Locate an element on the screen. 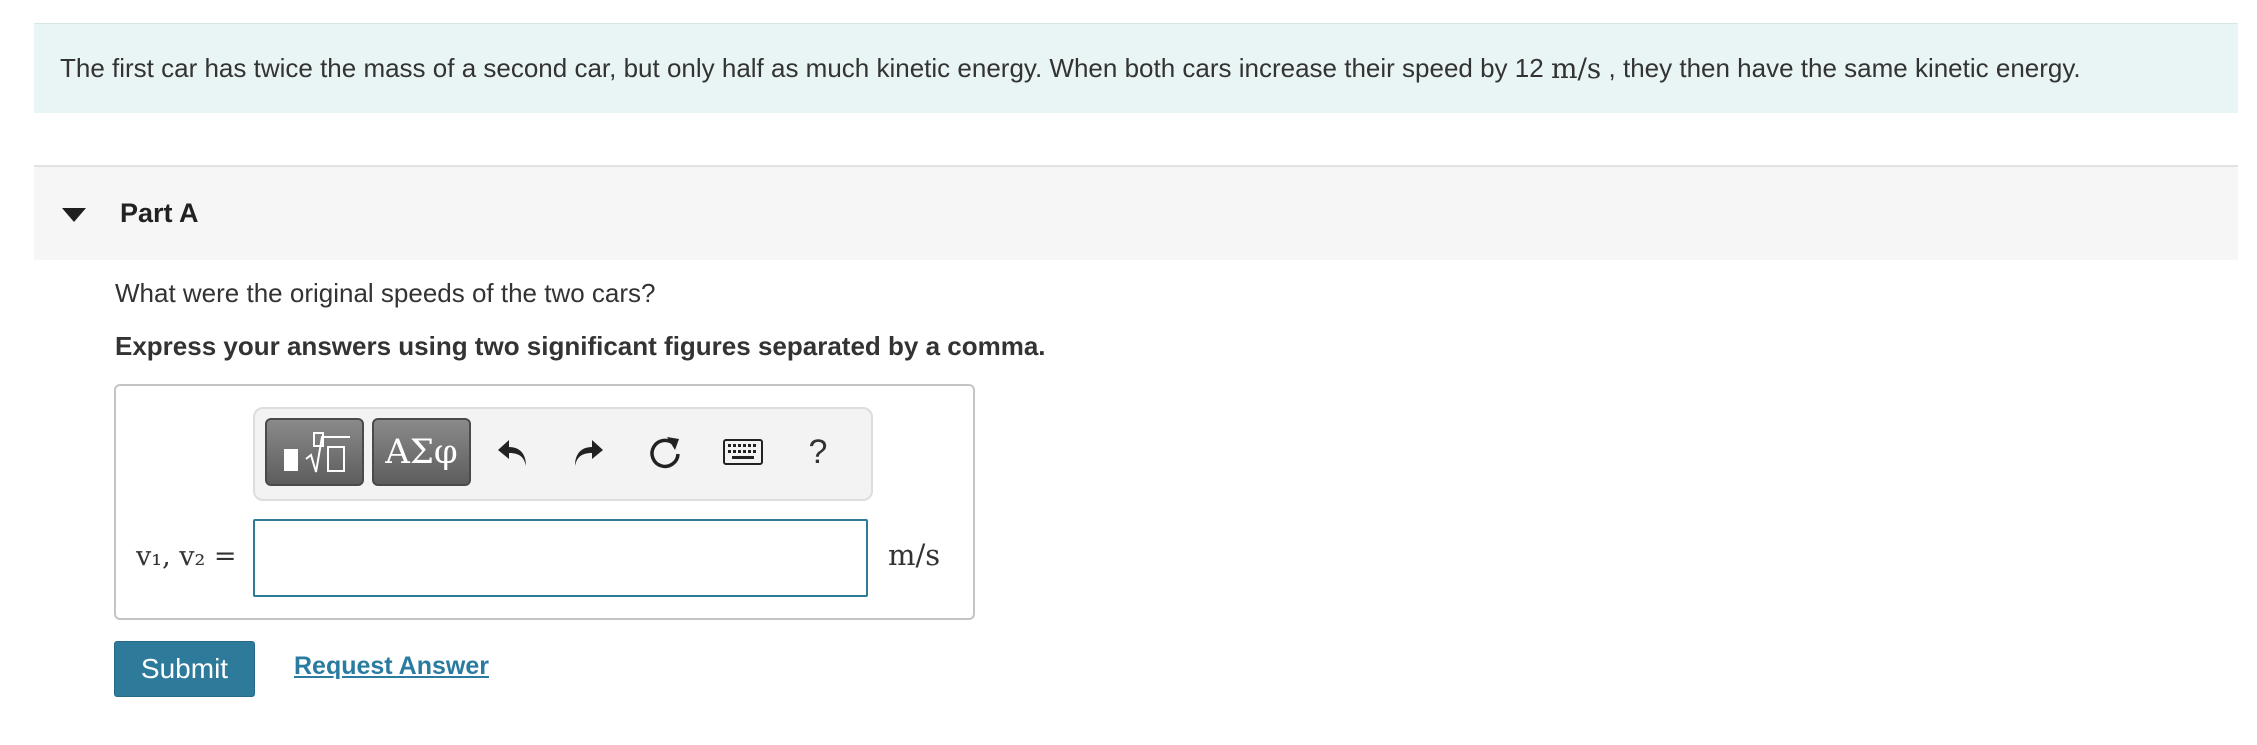 The height and width of the screenshot is (745, 2257). undo-button is located at coordinates (513, 452).